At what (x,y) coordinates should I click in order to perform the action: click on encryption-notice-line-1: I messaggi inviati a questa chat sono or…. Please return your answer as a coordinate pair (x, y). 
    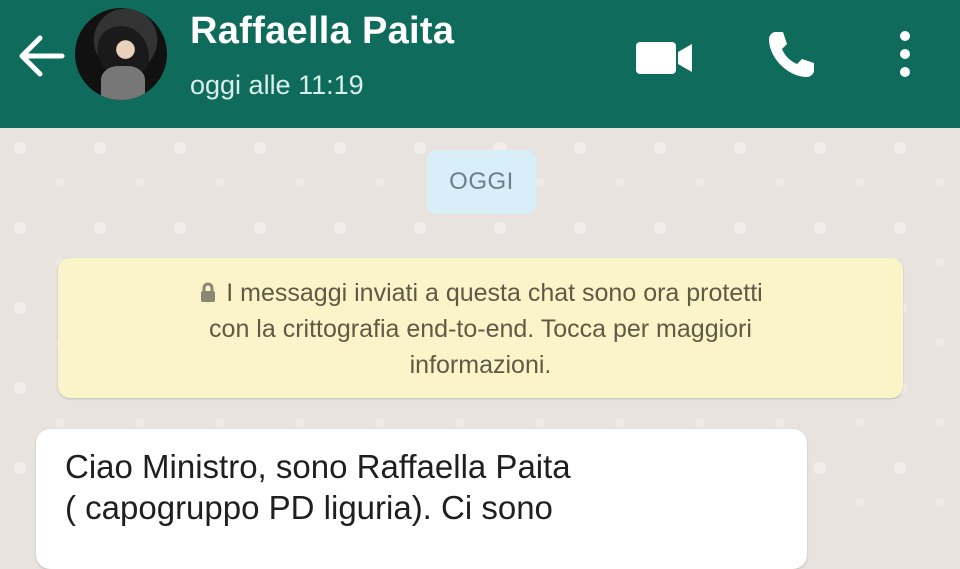
    Looking at the image, I should click on (480, 293).